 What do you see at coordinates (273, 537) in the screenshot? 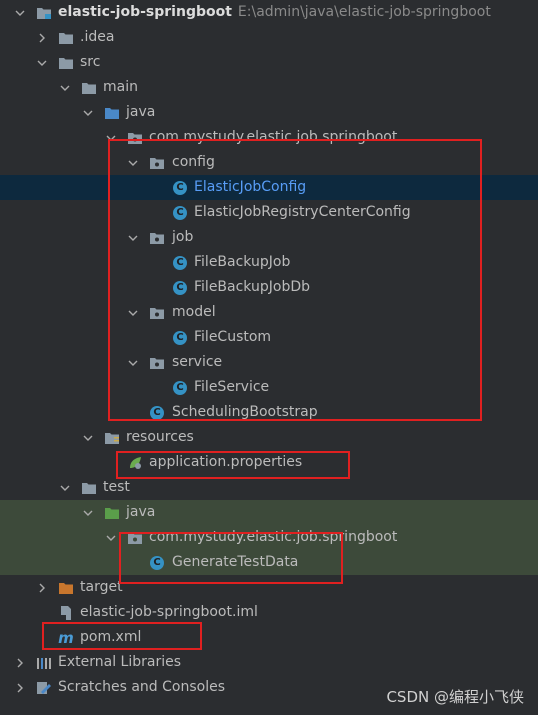
I see `package-test-label: com.mystudy.elastic.job.springboot` at bounding box center [273, 537].